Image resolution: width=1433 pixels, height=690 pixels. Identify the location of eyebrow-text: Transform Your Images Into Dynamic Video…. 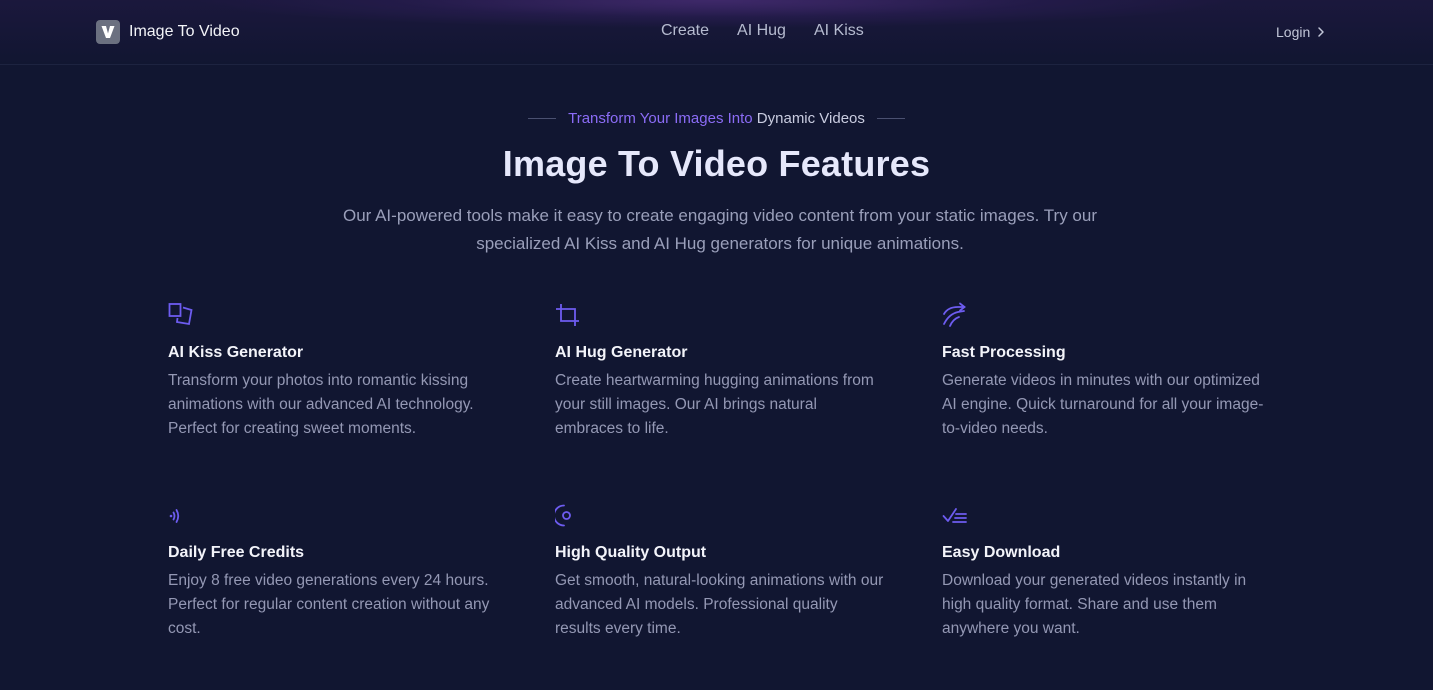
(716, 118).